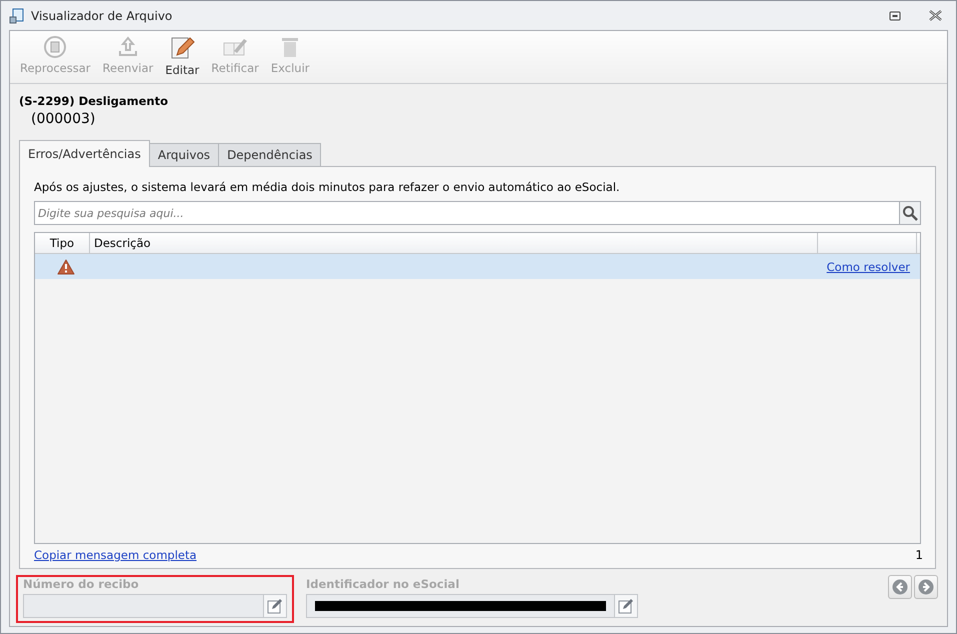 The height and width of the screenshot is (634, 957). What do you see at coordinates (383, 584) in the screenshot?
I see `field-label: Identificador no eSocial` at bounding box center [383, 584].